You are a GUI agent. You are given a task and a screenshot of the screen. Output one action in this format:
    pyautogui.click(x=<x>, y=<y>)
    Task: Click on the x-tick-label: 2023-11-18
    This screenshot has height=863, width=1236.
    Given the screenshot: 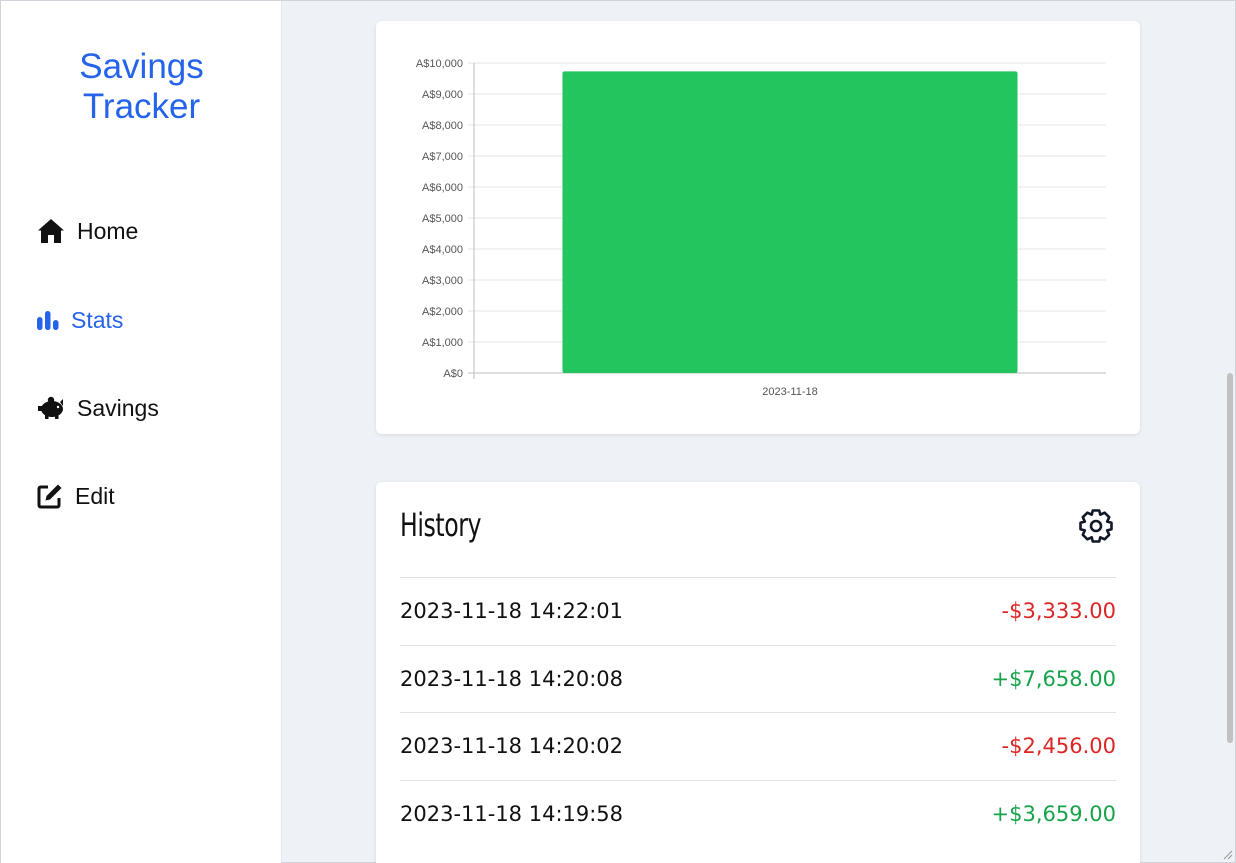 What is the action you would take?
    pyautogui.click(x=789, y=392)
    